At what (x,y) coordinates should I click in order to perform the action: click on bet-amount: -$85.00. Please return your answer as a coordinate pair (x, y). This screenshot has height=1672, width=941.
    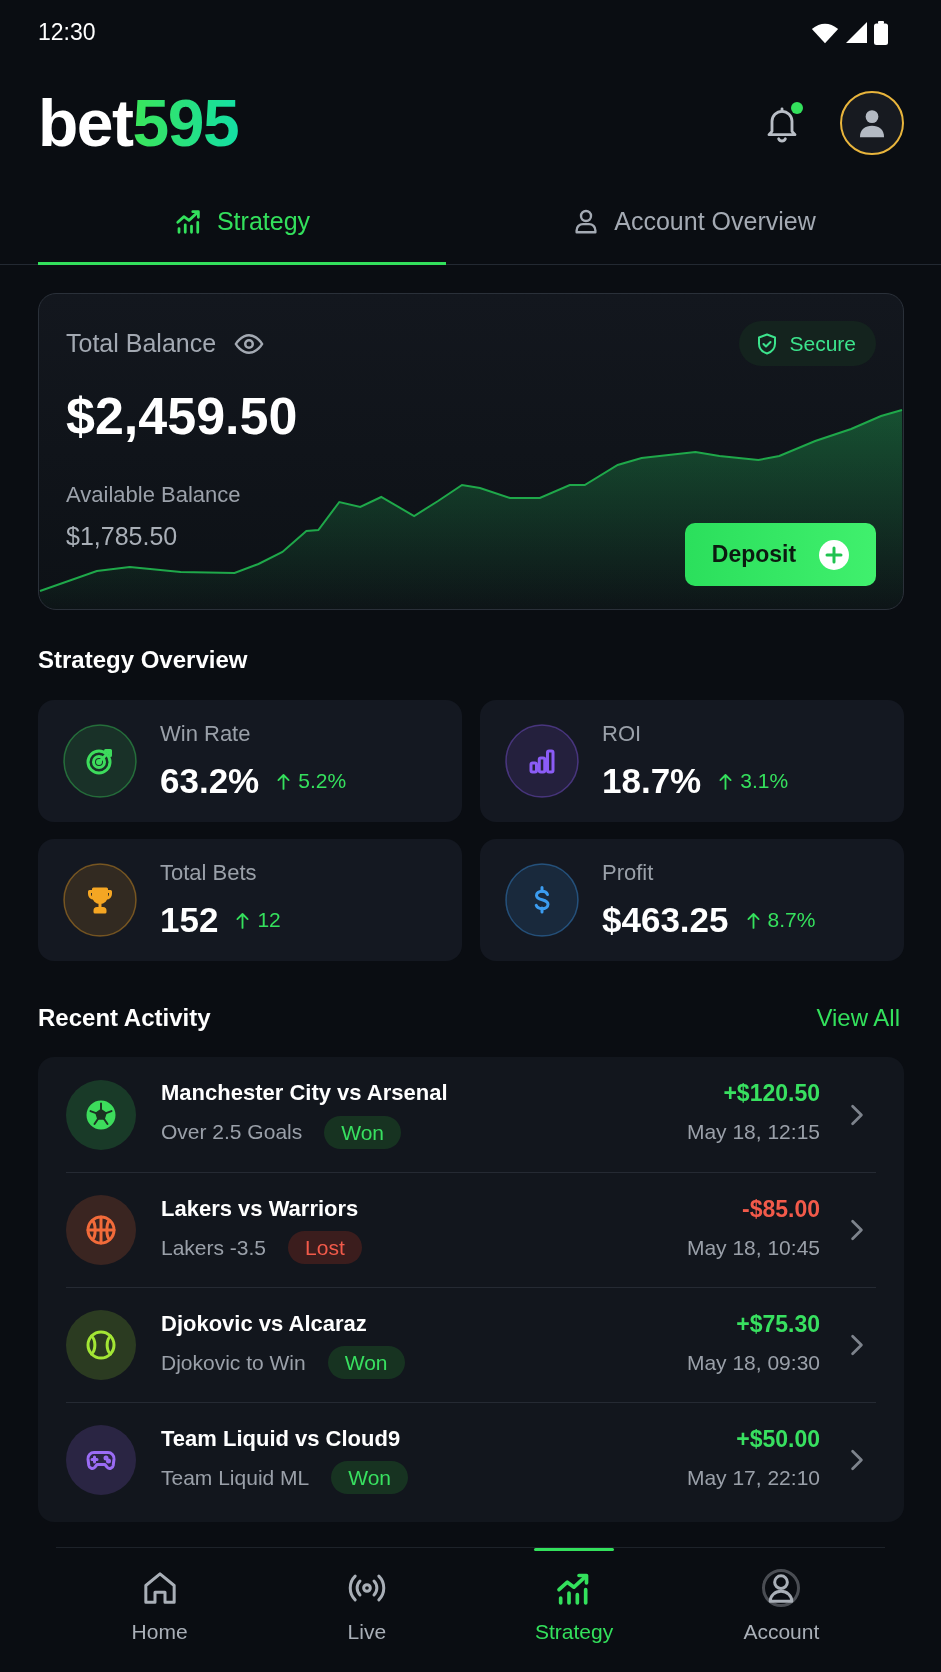
    Looking at the image, I should click on (781, 1208).